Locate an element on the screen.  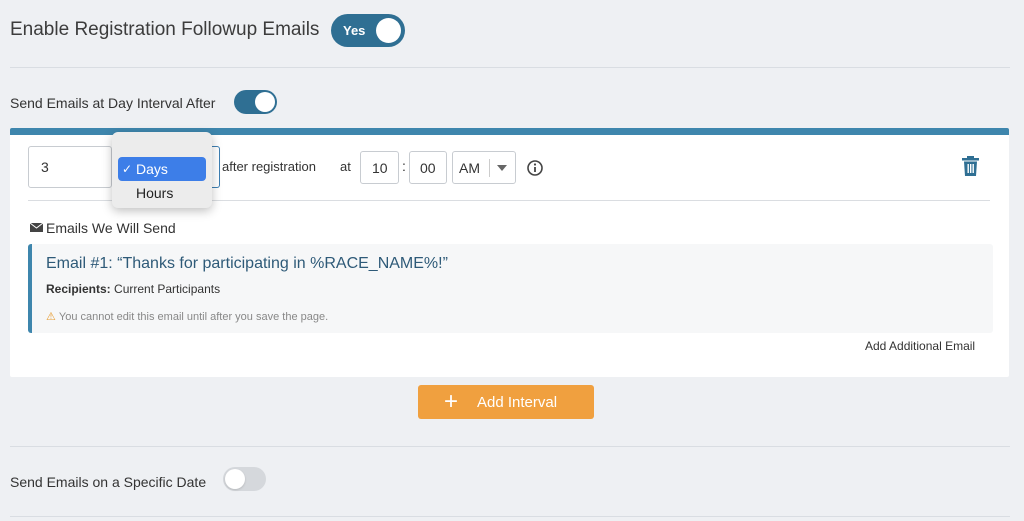
add-interval-label: Add Interval is located at coordinates (517, 402).